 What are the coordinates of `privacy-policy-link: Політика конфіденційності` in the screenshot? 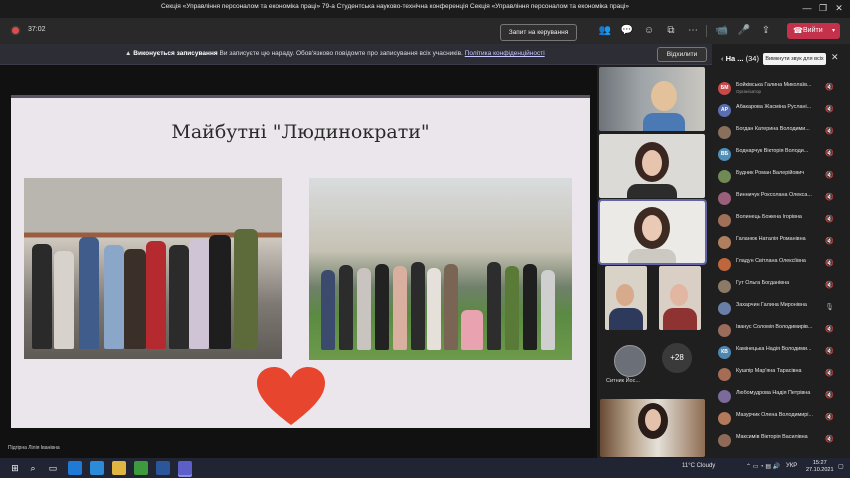 It's located at (505, 53).